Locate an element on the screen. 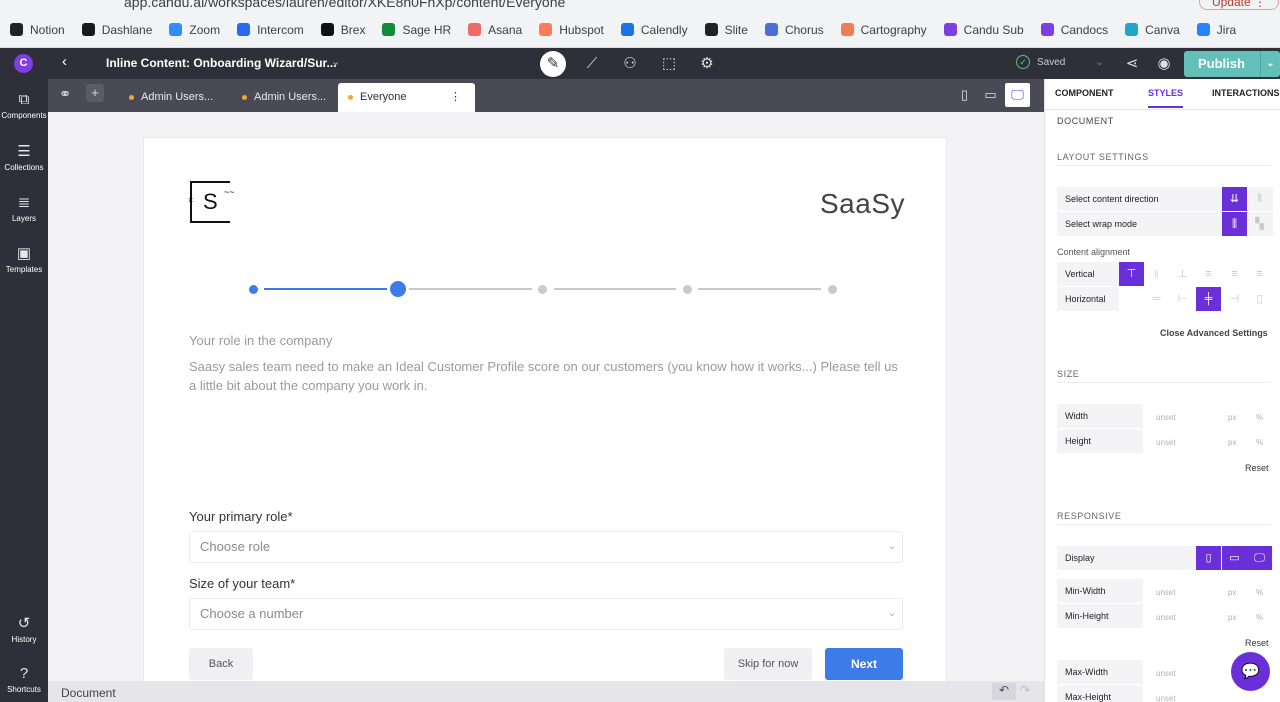 Image resolution: width=1280 pixels, height=702 pixels. tab-interactions: INTERACTIONS is located at coordinates (1246, 93).